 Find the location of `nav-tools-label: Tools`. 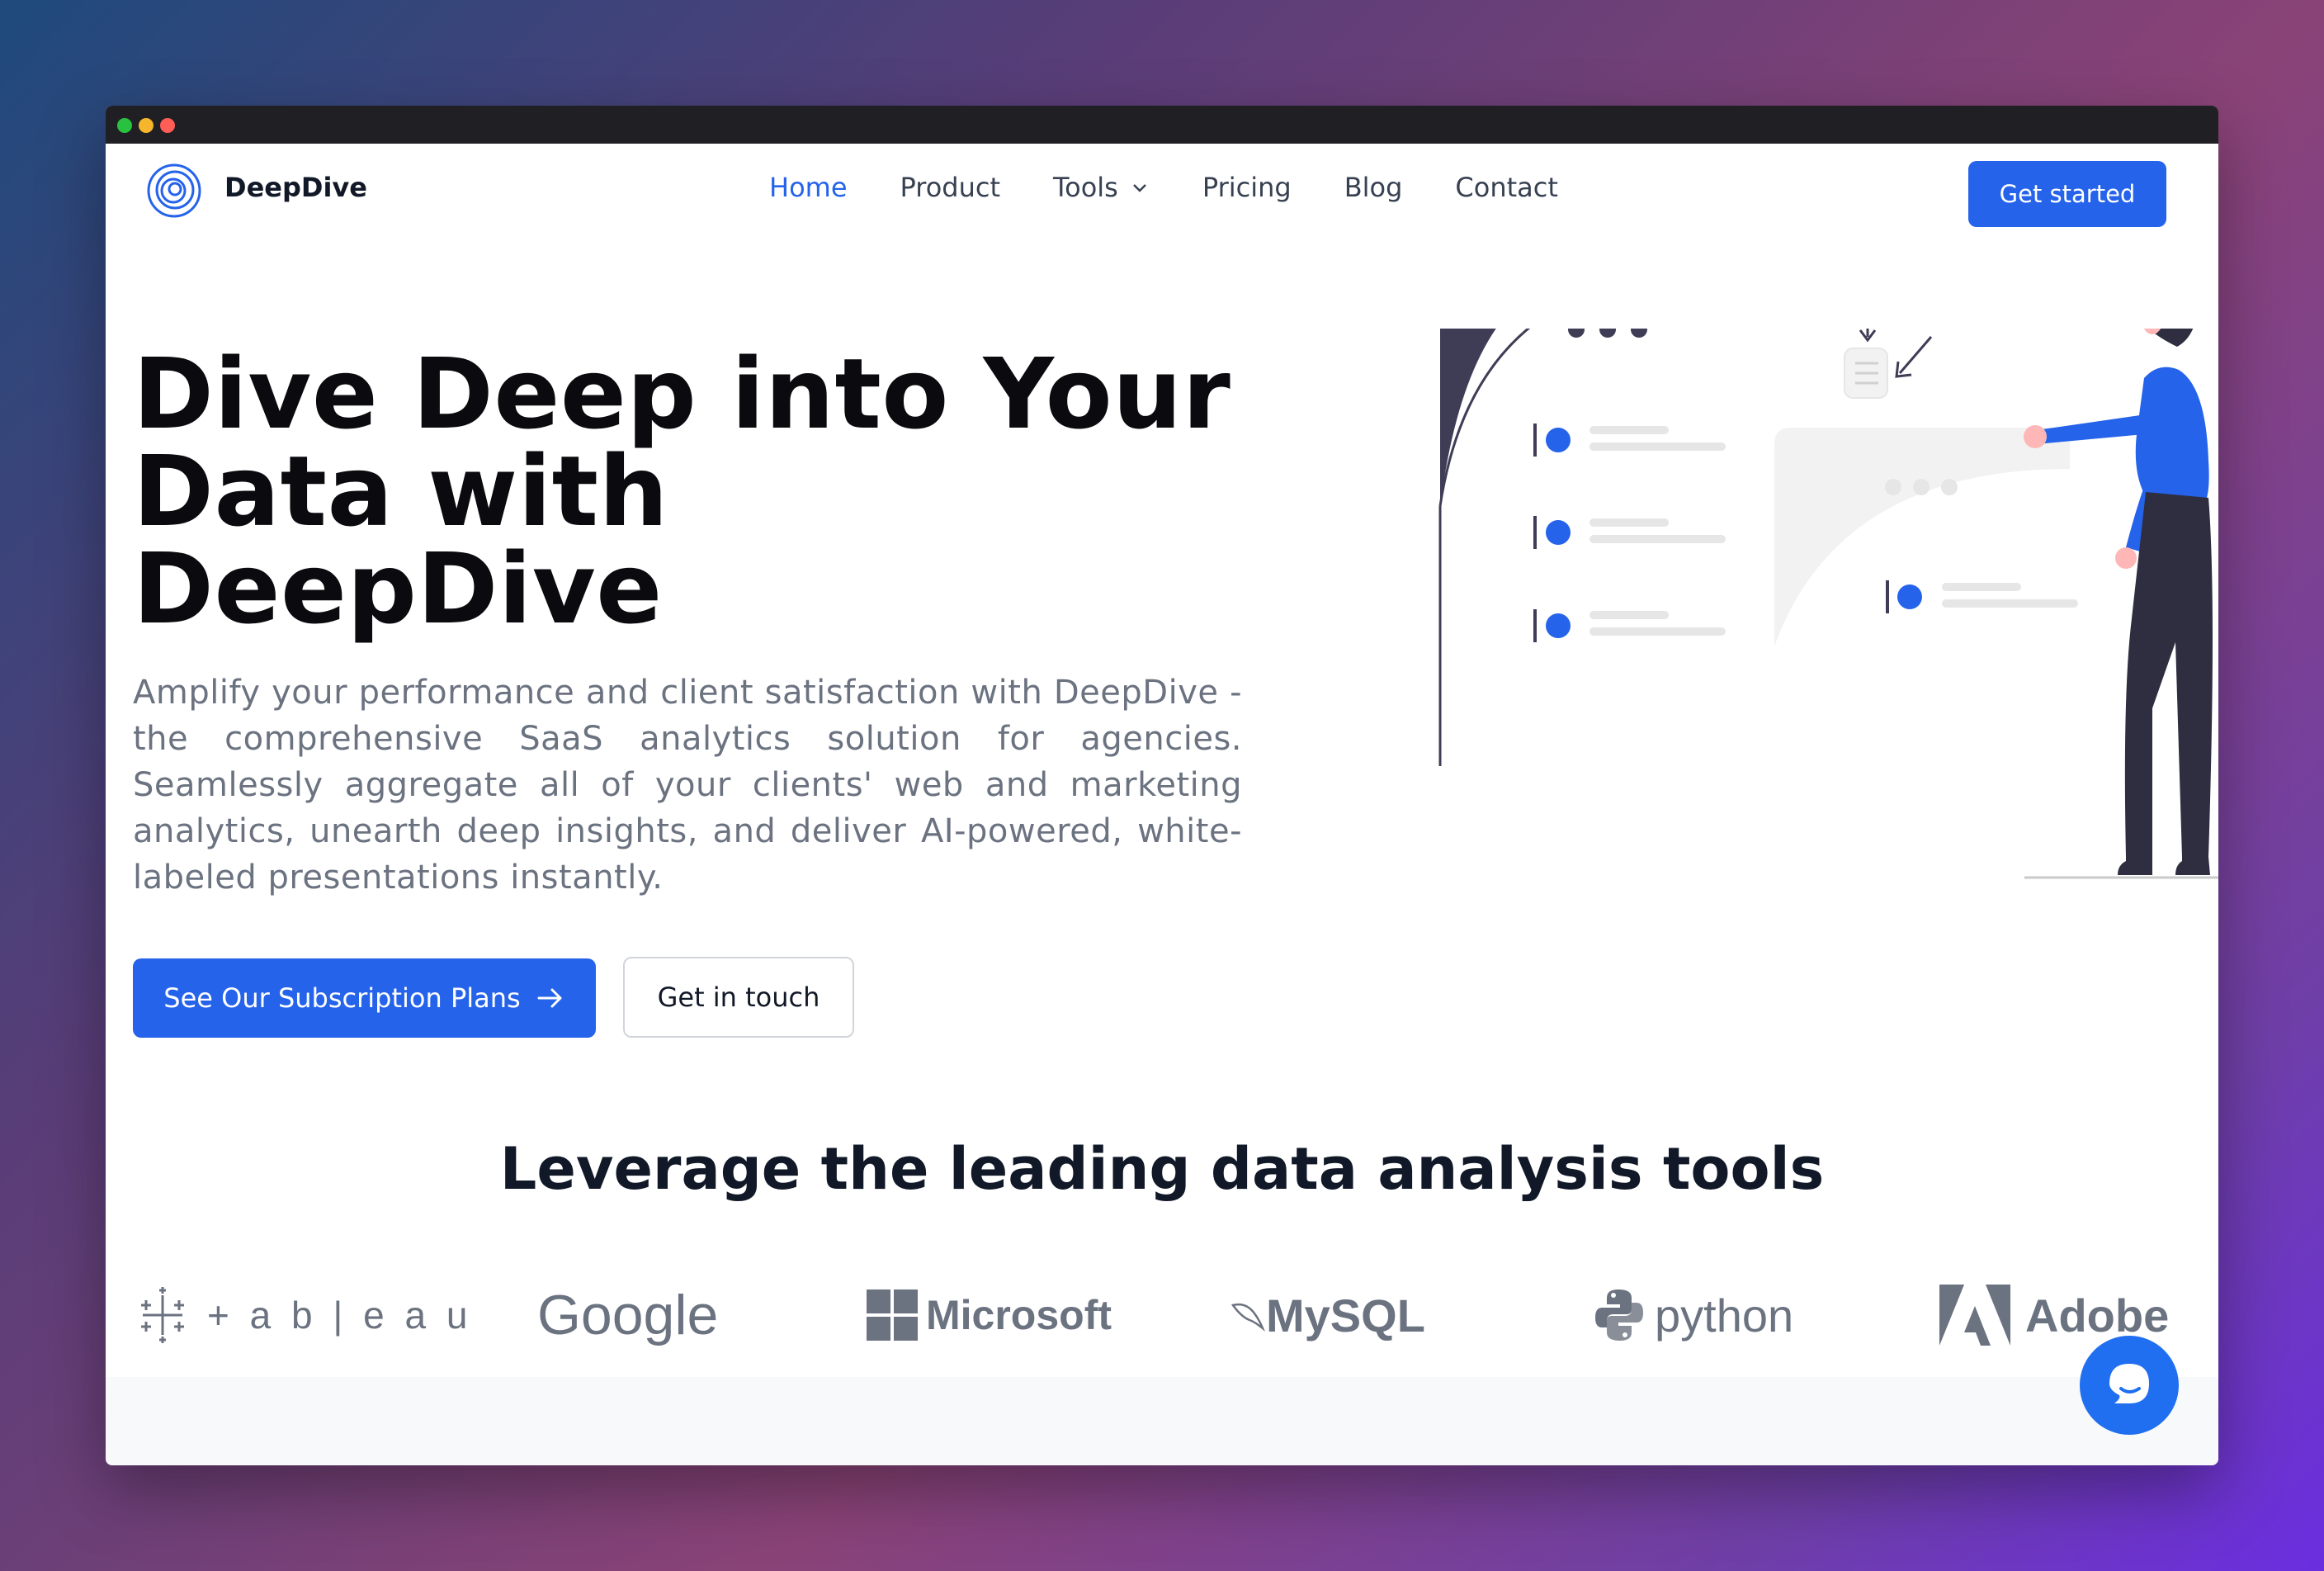

nav-tools-label: Tools is located at coordinates (1086, 187).